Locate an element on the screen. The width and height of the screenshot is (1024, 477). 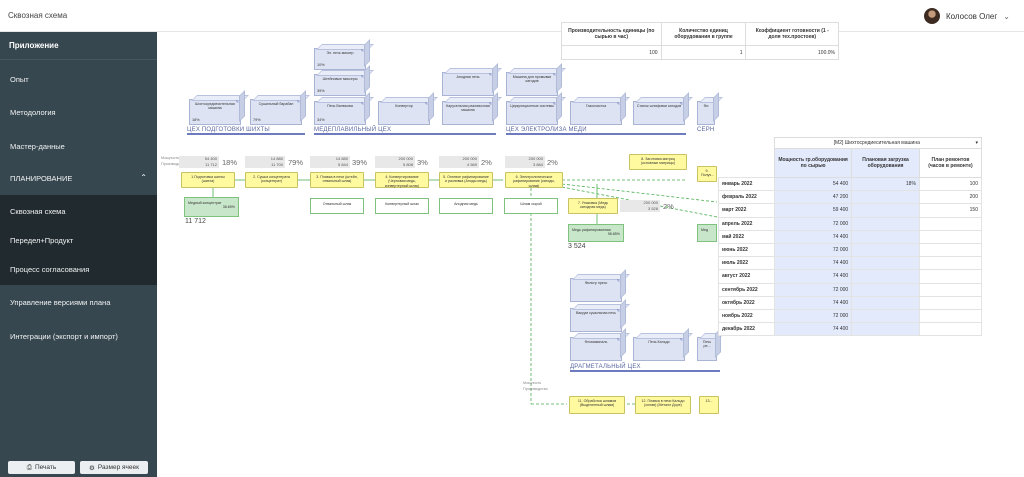
equipment-box: Анодная печь ✎ is located at coordinates (468, 84).